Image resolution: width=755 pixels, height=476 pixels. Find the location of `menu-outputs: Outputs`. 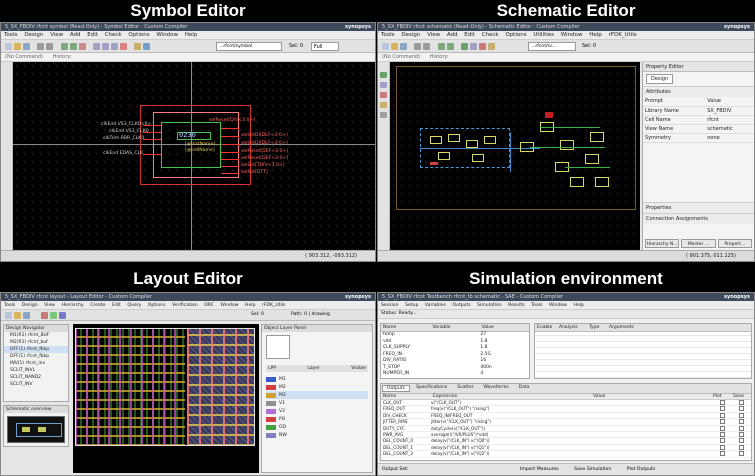

menu-outputs: Outputs is located at coordinates (461, 305).